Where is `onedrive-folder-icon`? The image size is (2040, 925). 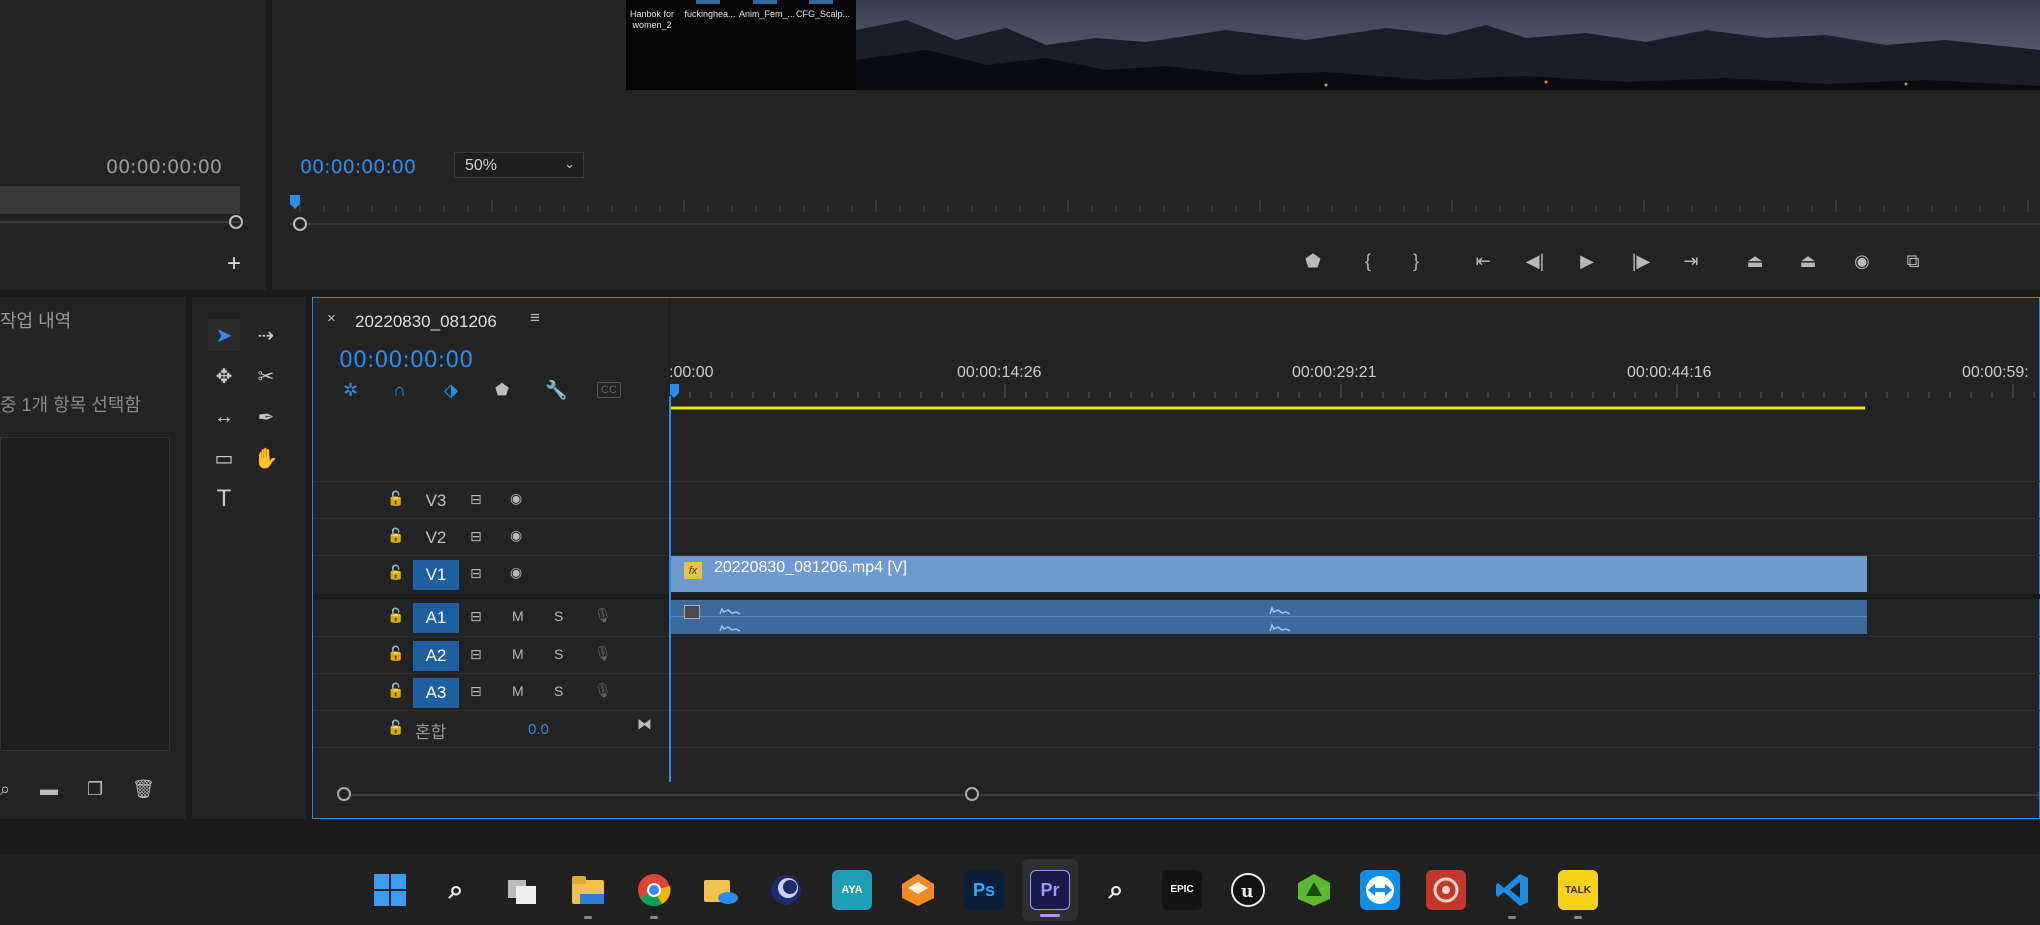
onedrive-folder-icon is located at coordinates (720, 890).